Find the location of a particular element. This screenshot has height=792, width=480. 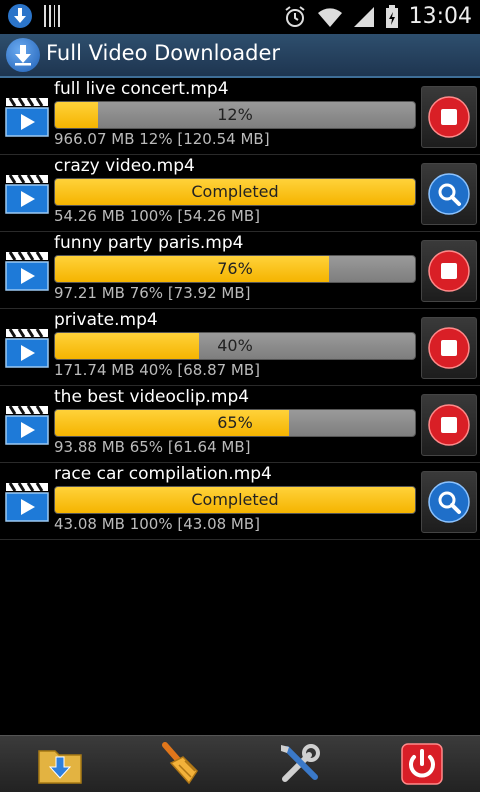

progress-label: 12% is located at coordinates (235, 114).